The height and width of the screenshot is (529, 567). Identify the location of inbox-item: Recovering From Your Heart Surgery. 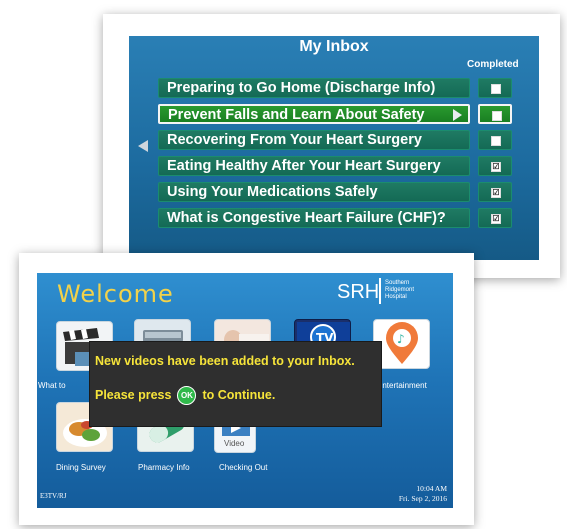
(314, 140).